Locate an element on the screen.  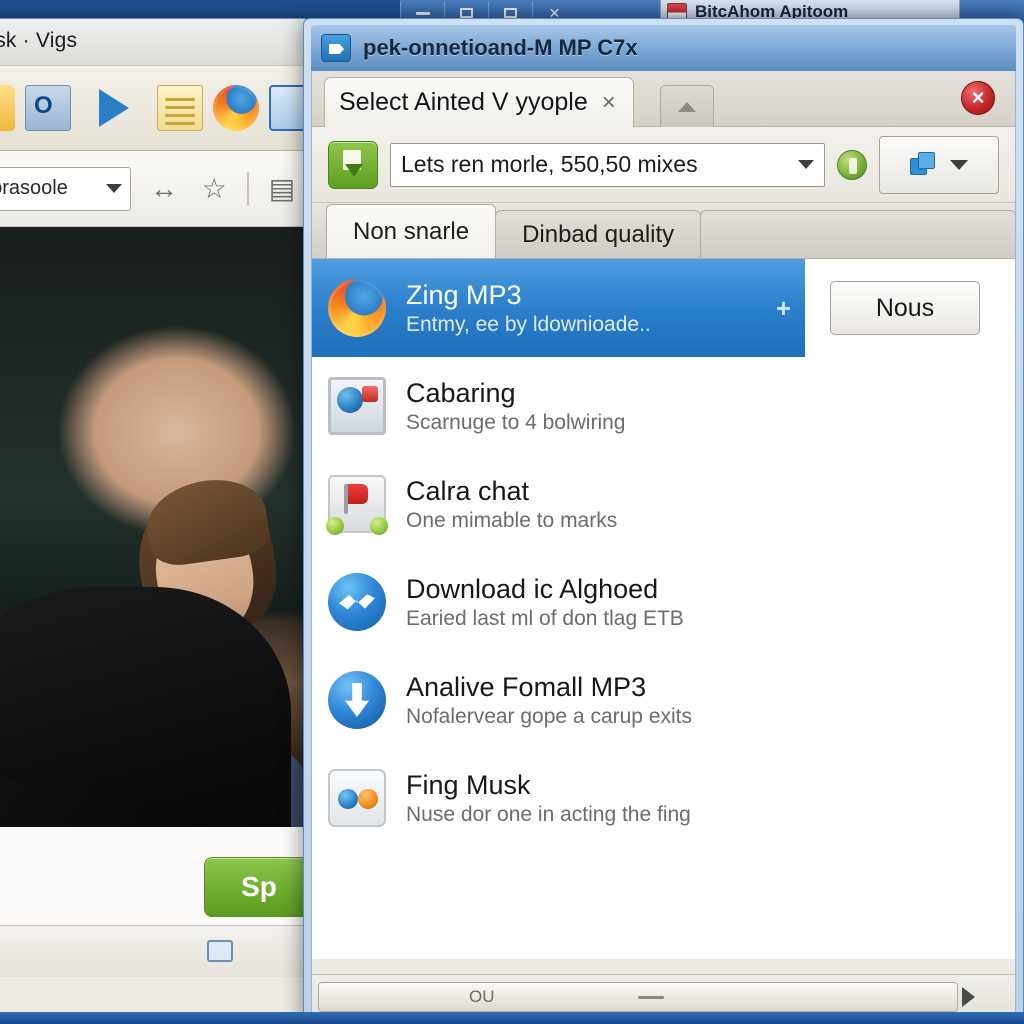
folder-icon is located at coordinates (7, 108).